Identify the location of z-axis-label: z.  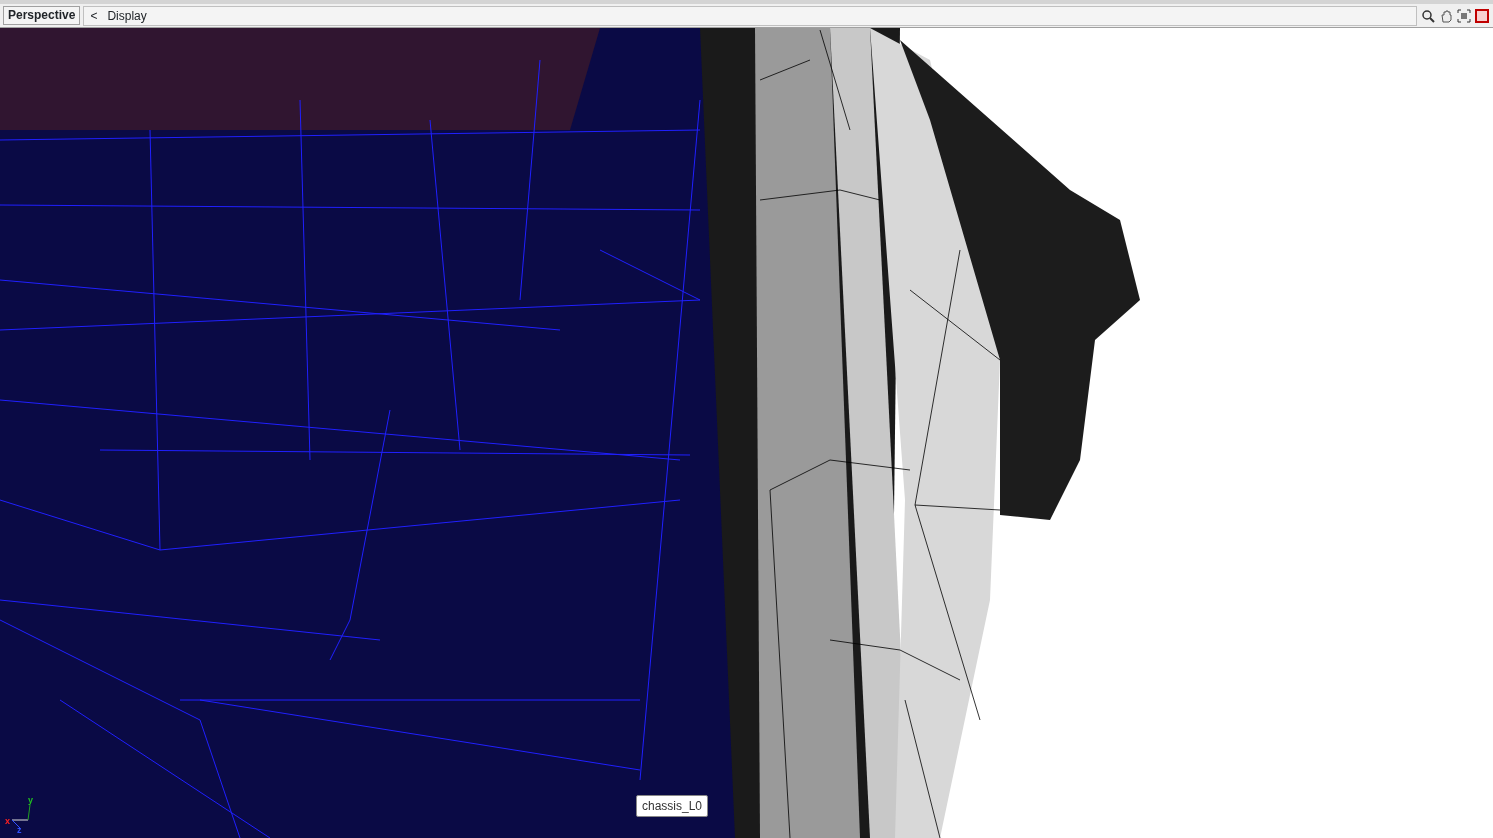
(19, 830).